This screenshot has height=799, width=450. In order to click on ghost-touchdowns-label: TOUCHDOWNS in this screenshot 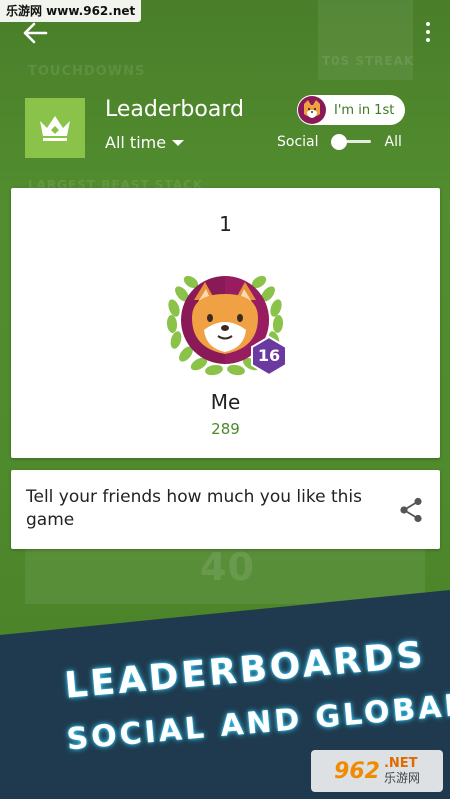, I will do `click(87, 71)`.